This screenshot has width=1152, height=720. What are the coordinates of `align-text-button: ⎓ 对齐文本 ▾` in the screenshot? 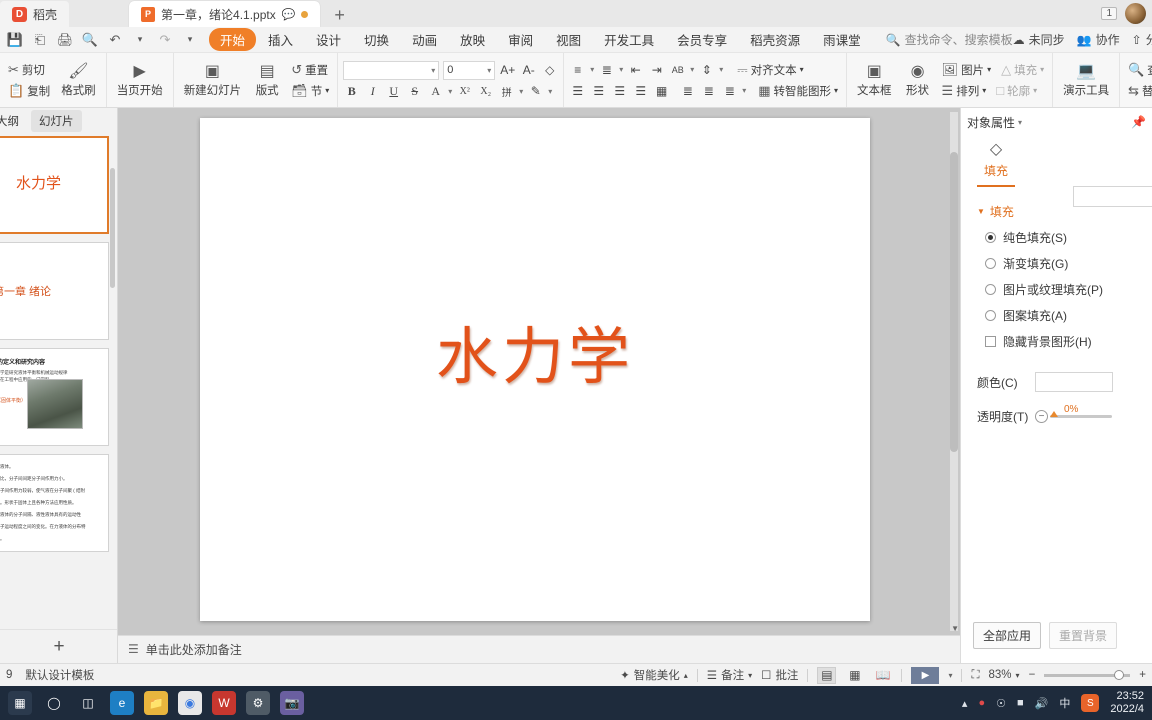 It's located at (770, 70).